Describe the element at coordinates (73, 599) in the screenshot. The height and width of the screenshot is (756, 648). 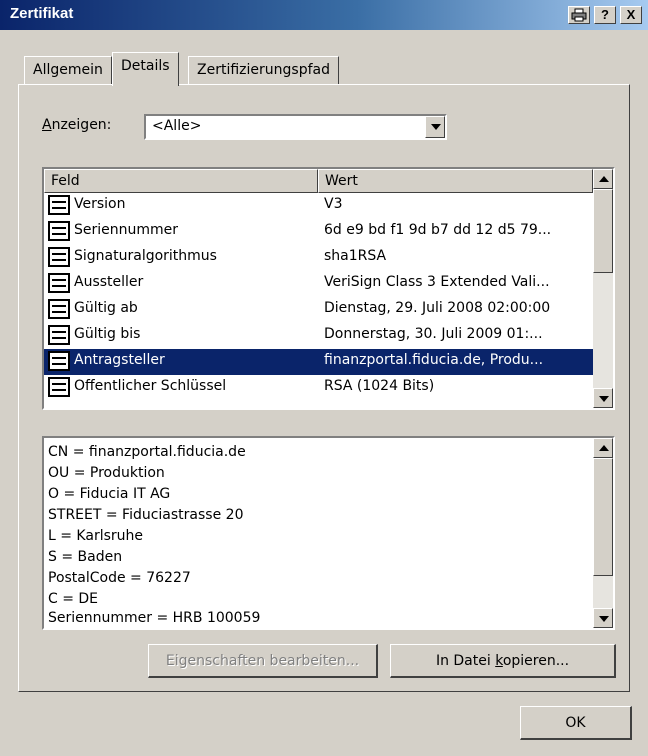
I see `detail-line: C = DE` at that location.